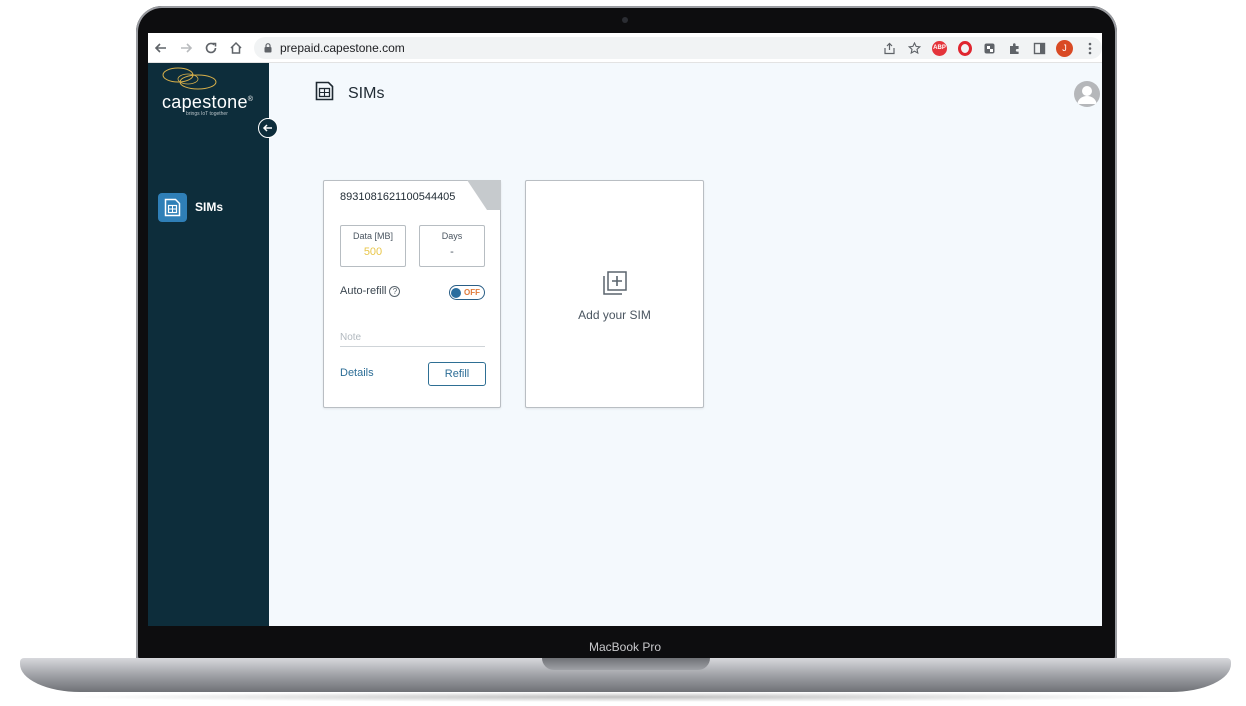  I want to click on browser-actions: ABP J, so click(989, 48).